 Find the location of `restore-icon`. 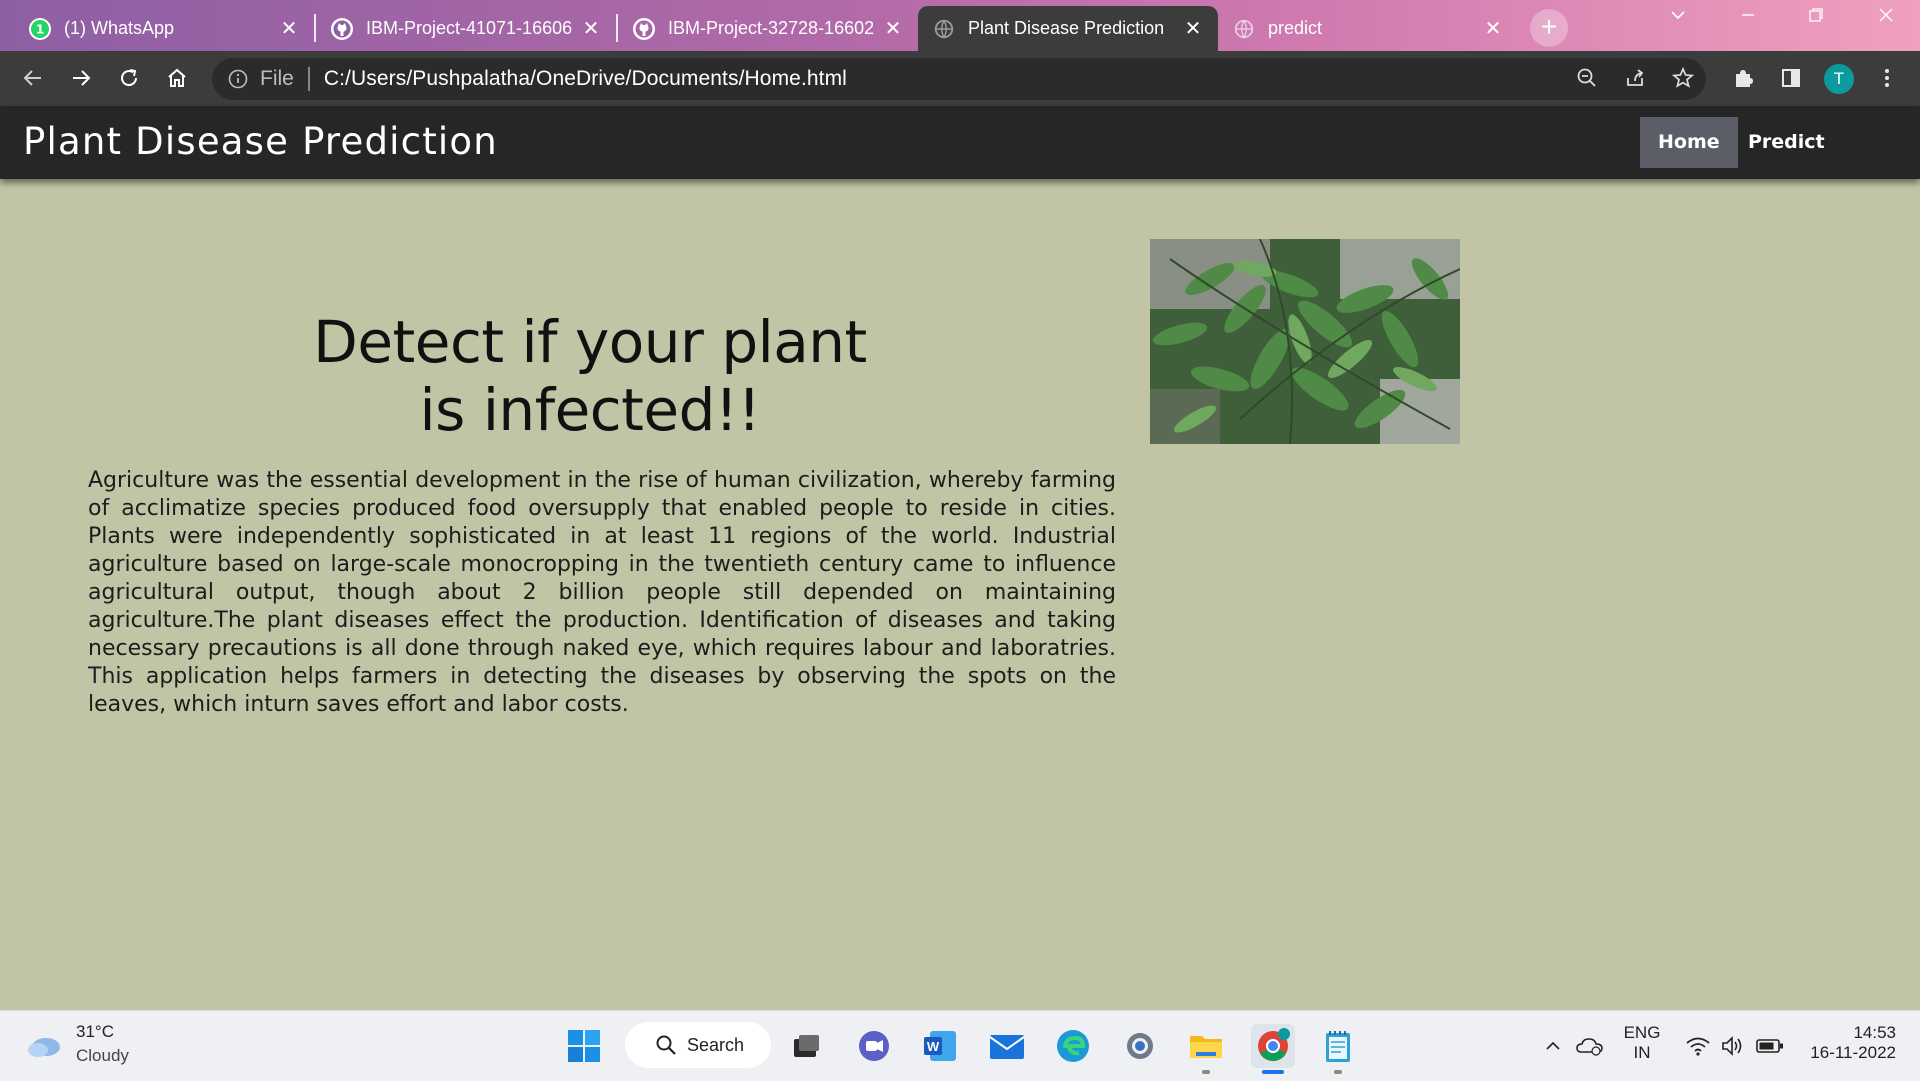

restore-icon is located at coordinates (1816, 18).